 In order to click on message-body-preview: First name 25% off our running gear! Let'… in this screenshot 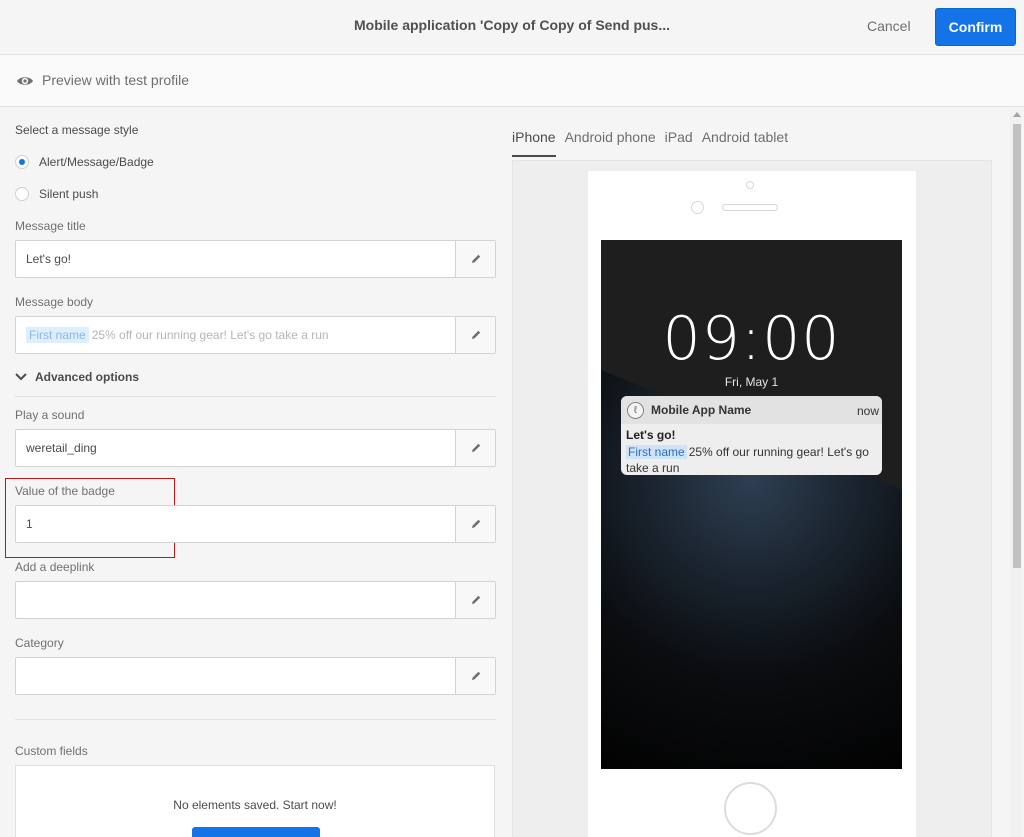, I will do `click(177, 335)`.